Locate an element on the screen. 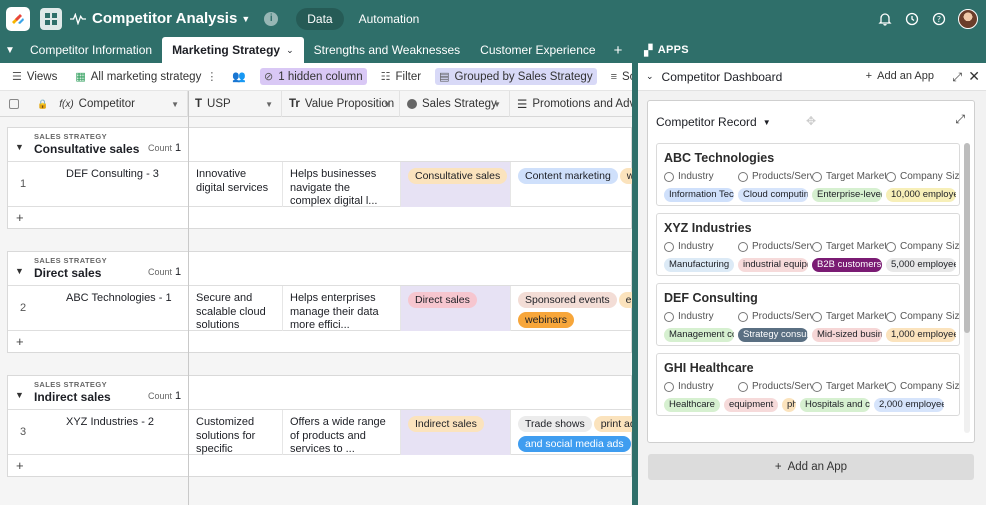  field-label: Products/Services is located at coordinates (782, 246).